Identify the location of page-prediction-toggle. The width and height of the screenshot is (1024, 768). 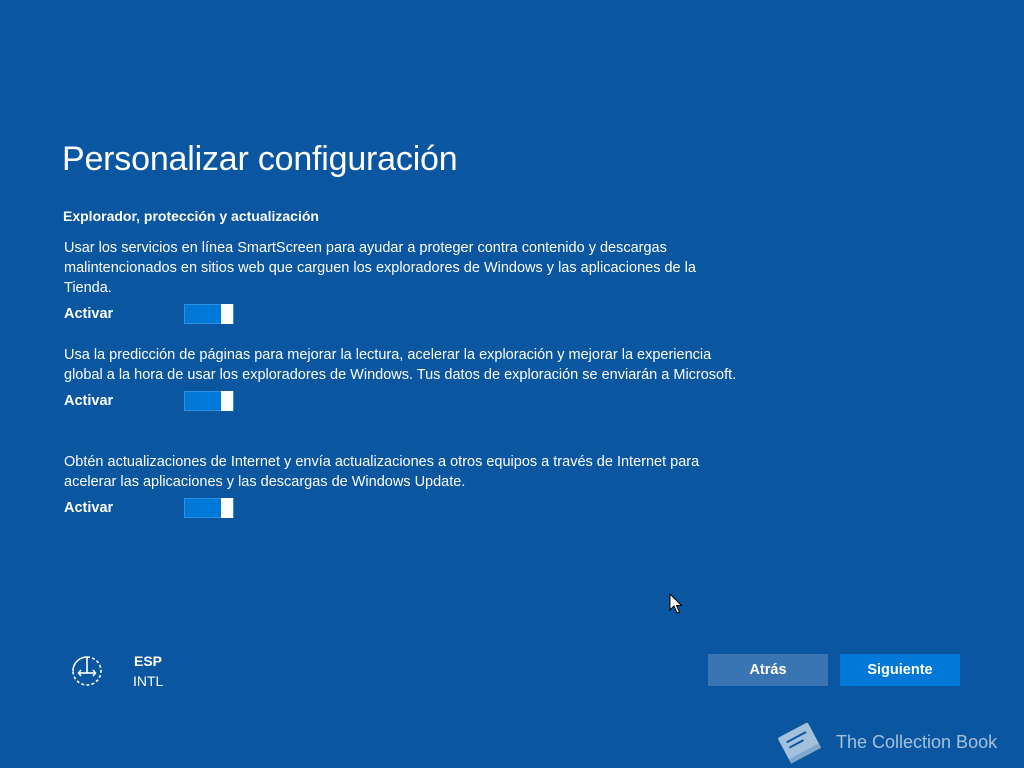
(209, 401).